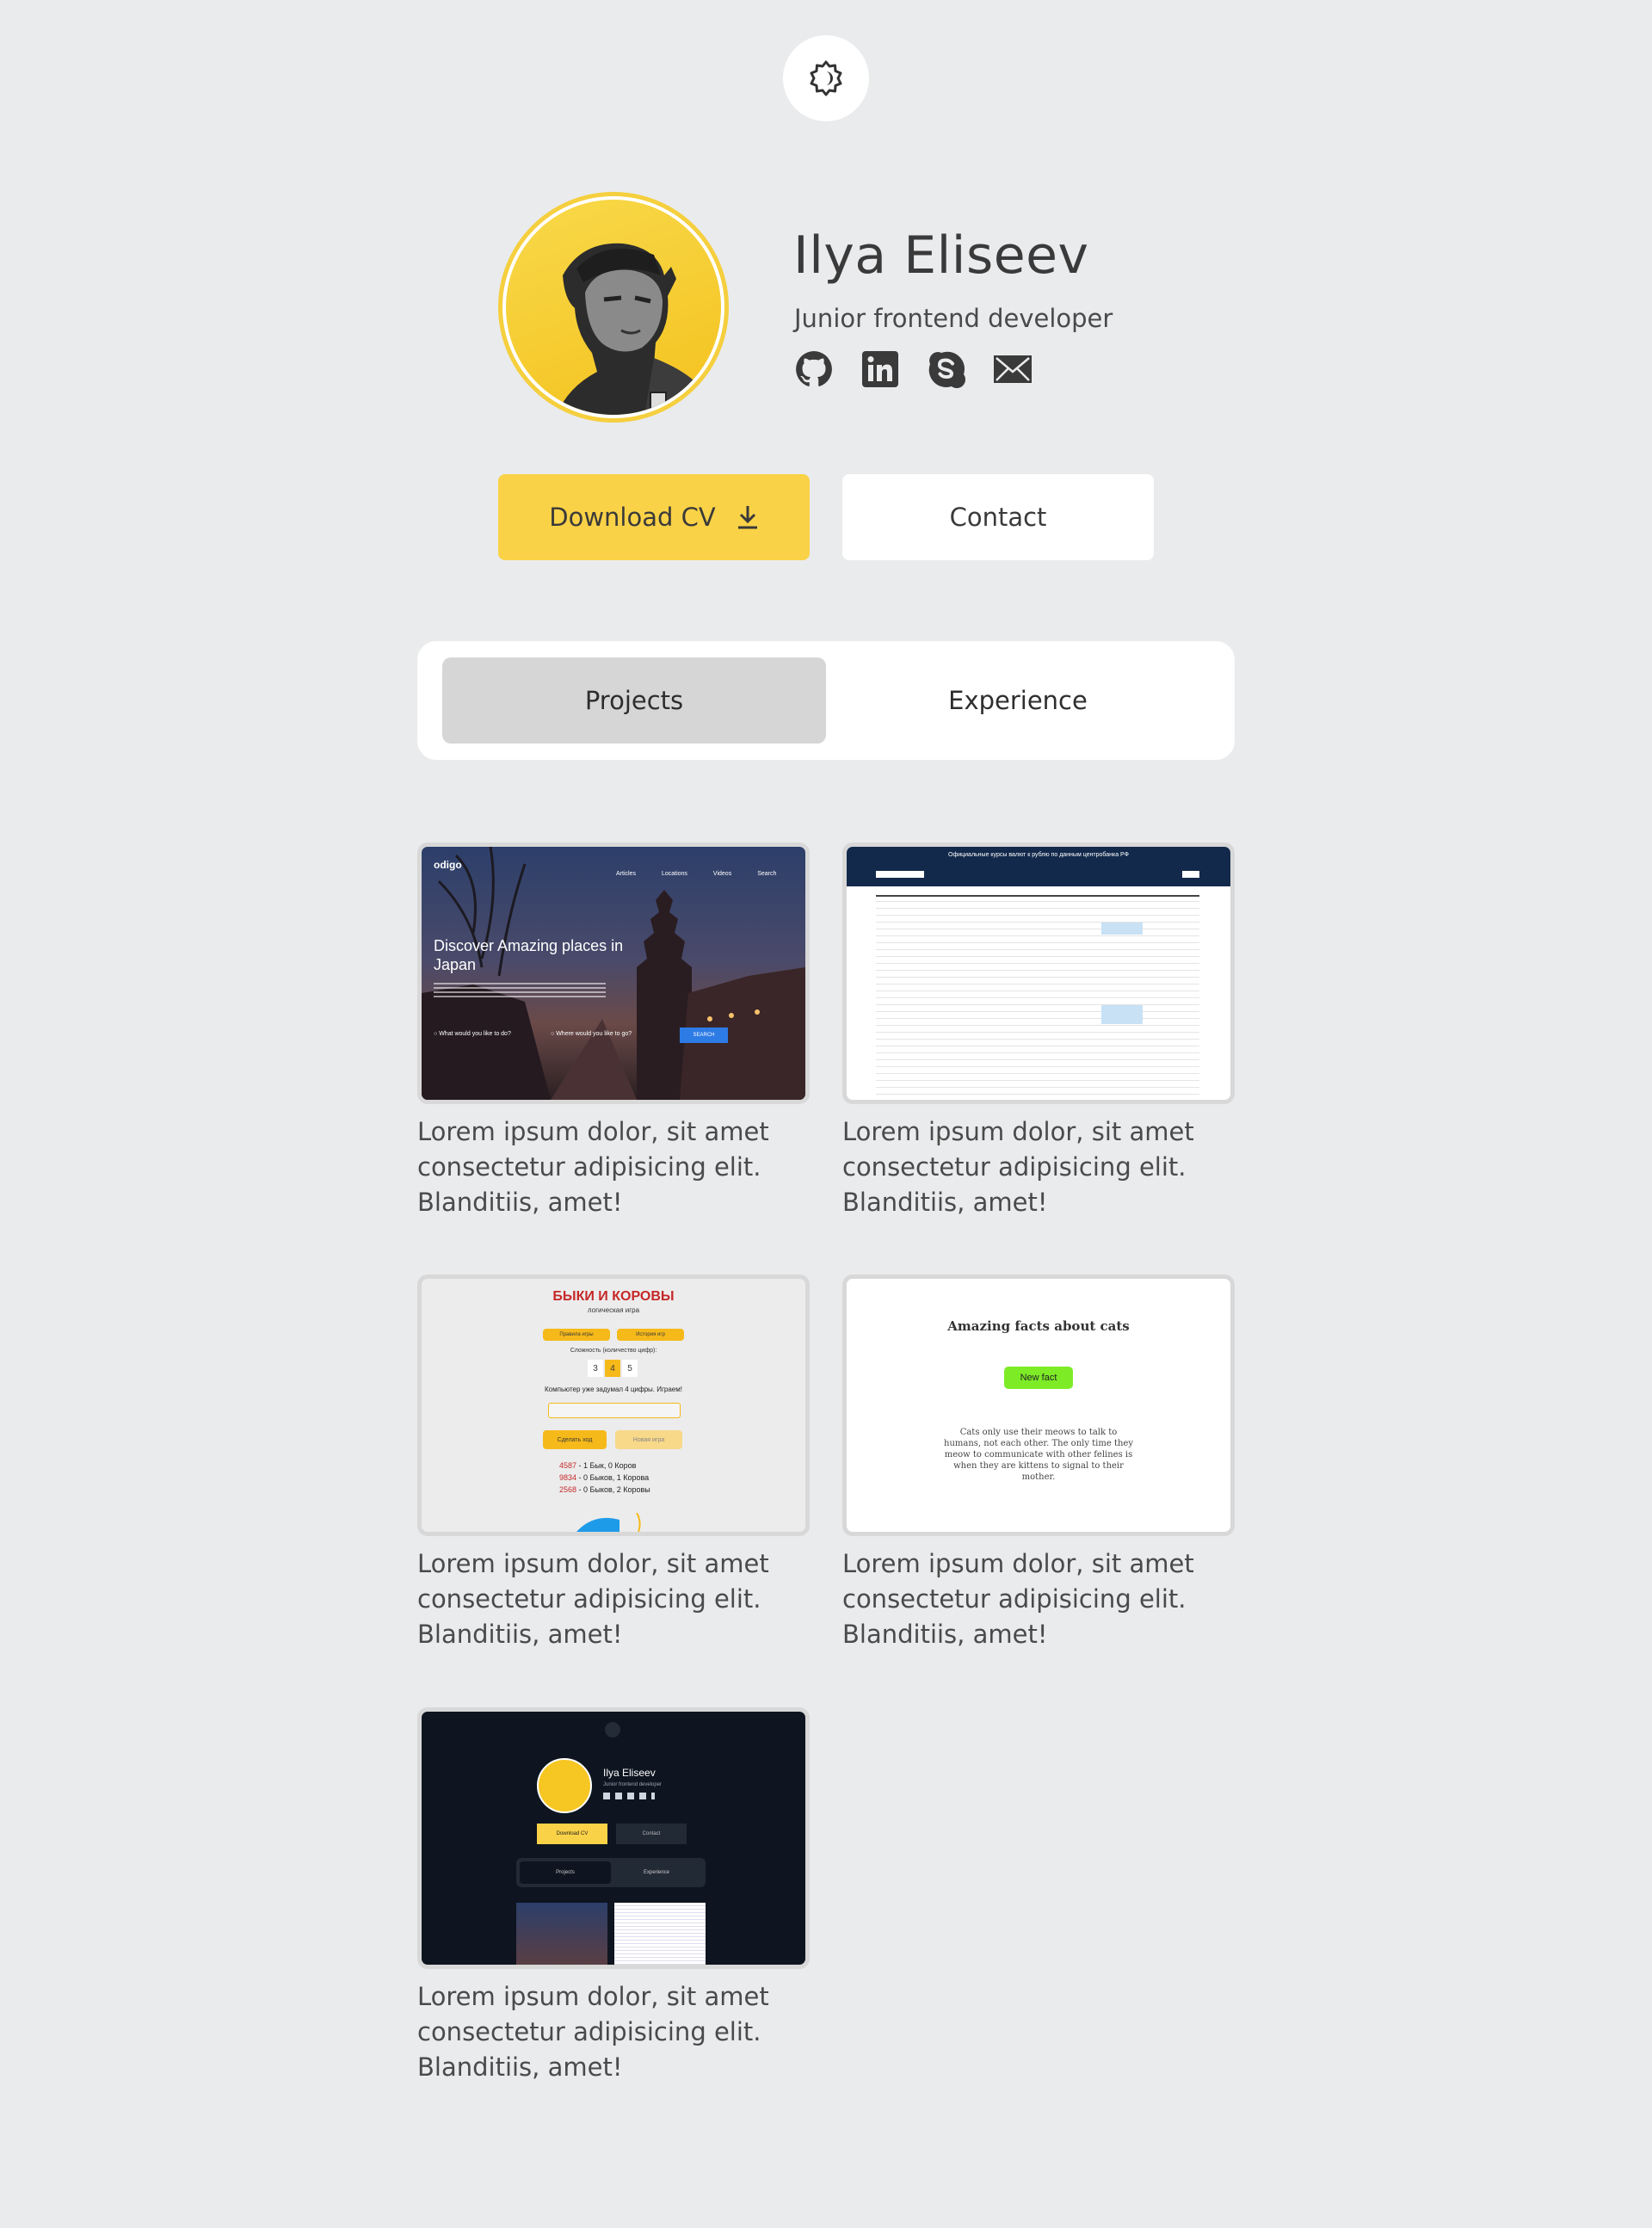 Image resolution: width=1652 pixels, height=2228 pixels. Describe the element at coordinates (568, 1466) in the screenshot. I see `preview-move-number: 4587` at that location.